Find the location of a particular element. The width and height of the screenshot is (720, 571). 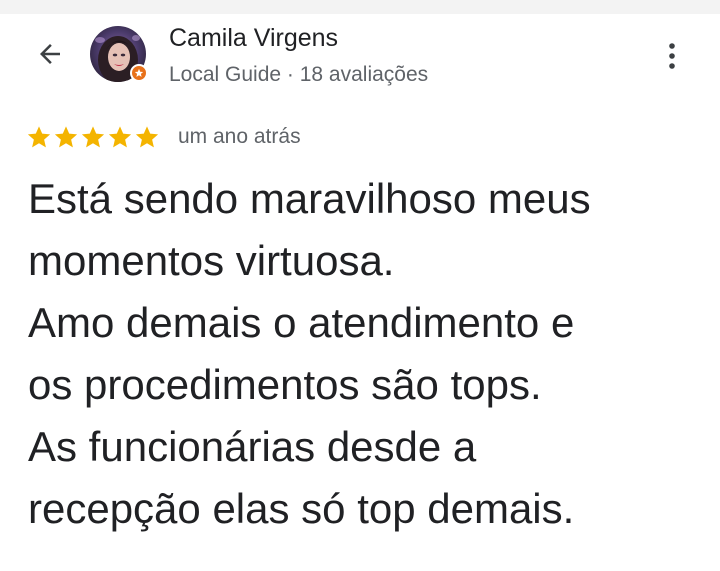

review-time: um ano atrás is located at coordinates (239, 136).